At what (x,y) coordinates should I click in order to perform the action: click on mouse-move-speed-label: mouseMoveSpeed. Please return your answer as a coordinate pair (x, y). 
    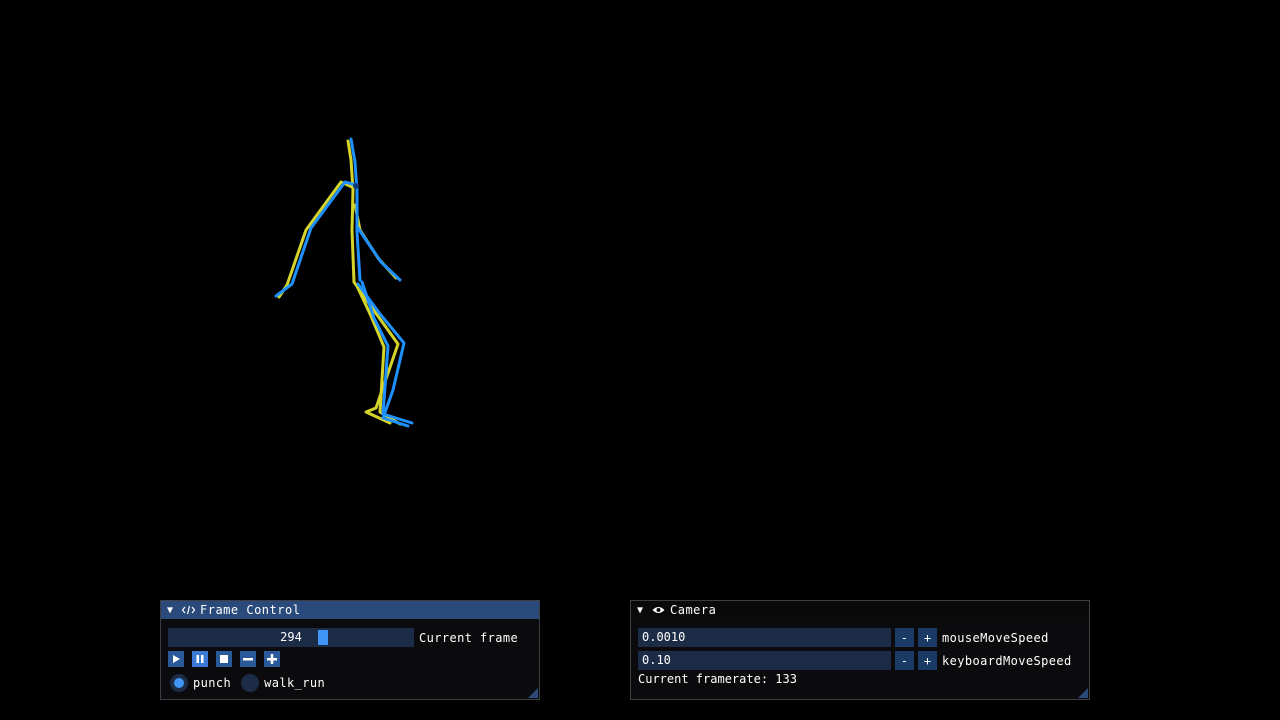
    Looking at the image, I should click on (995, 637).